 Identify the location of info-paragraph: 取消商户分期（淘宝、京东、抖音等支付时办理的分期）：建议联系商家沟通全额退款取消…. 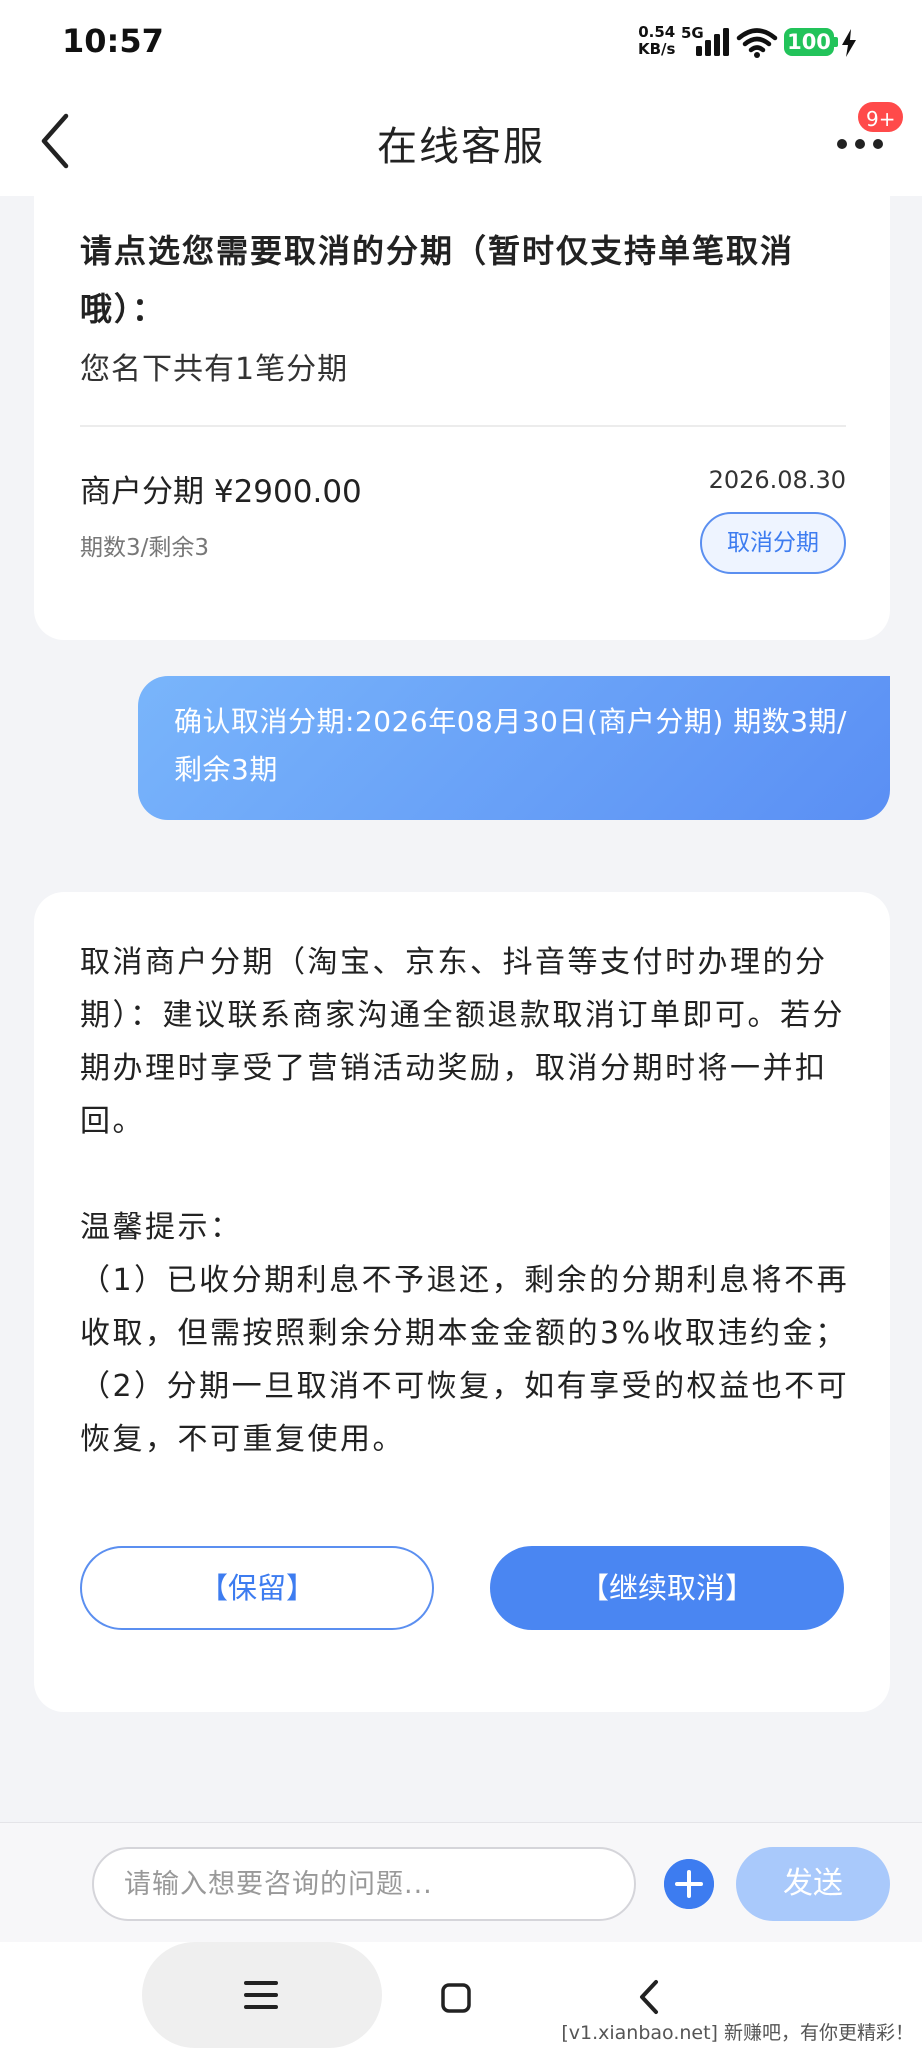
(462, 1042).